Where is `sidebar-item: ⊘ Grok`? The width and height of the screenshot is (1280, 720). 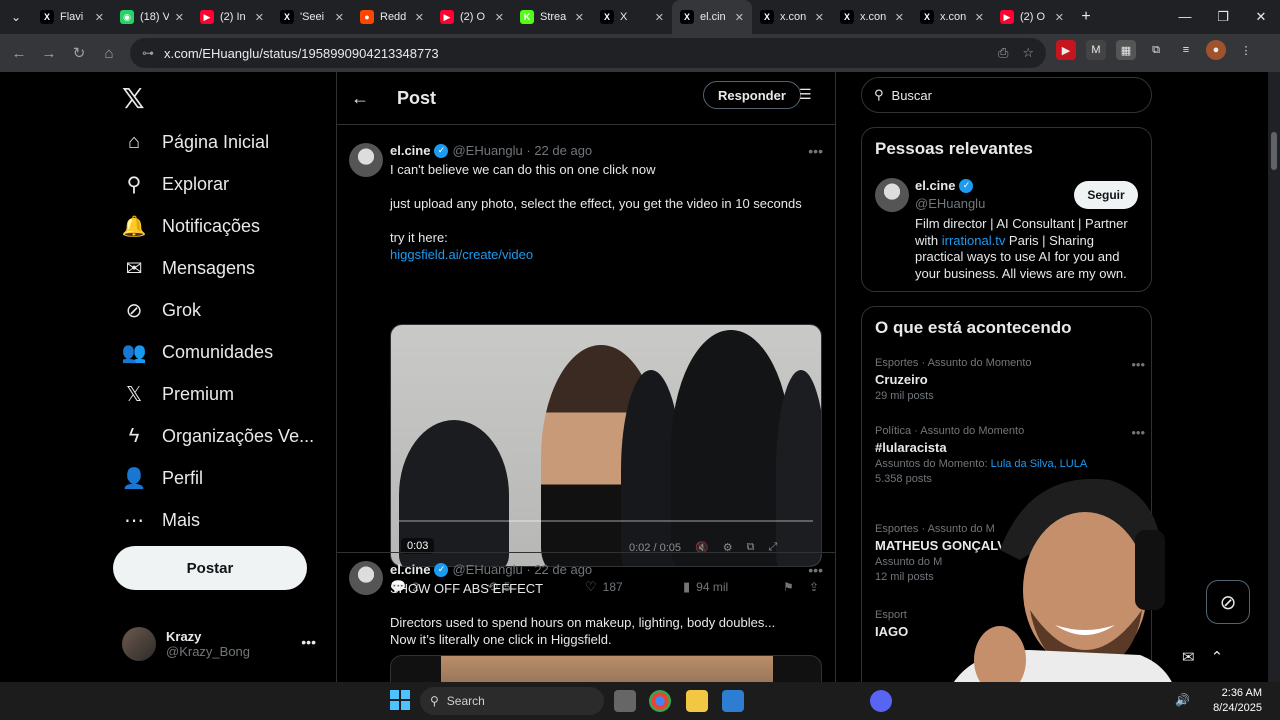
sidebar-item: ⊘ Grok is located at coordinates (161, 310).